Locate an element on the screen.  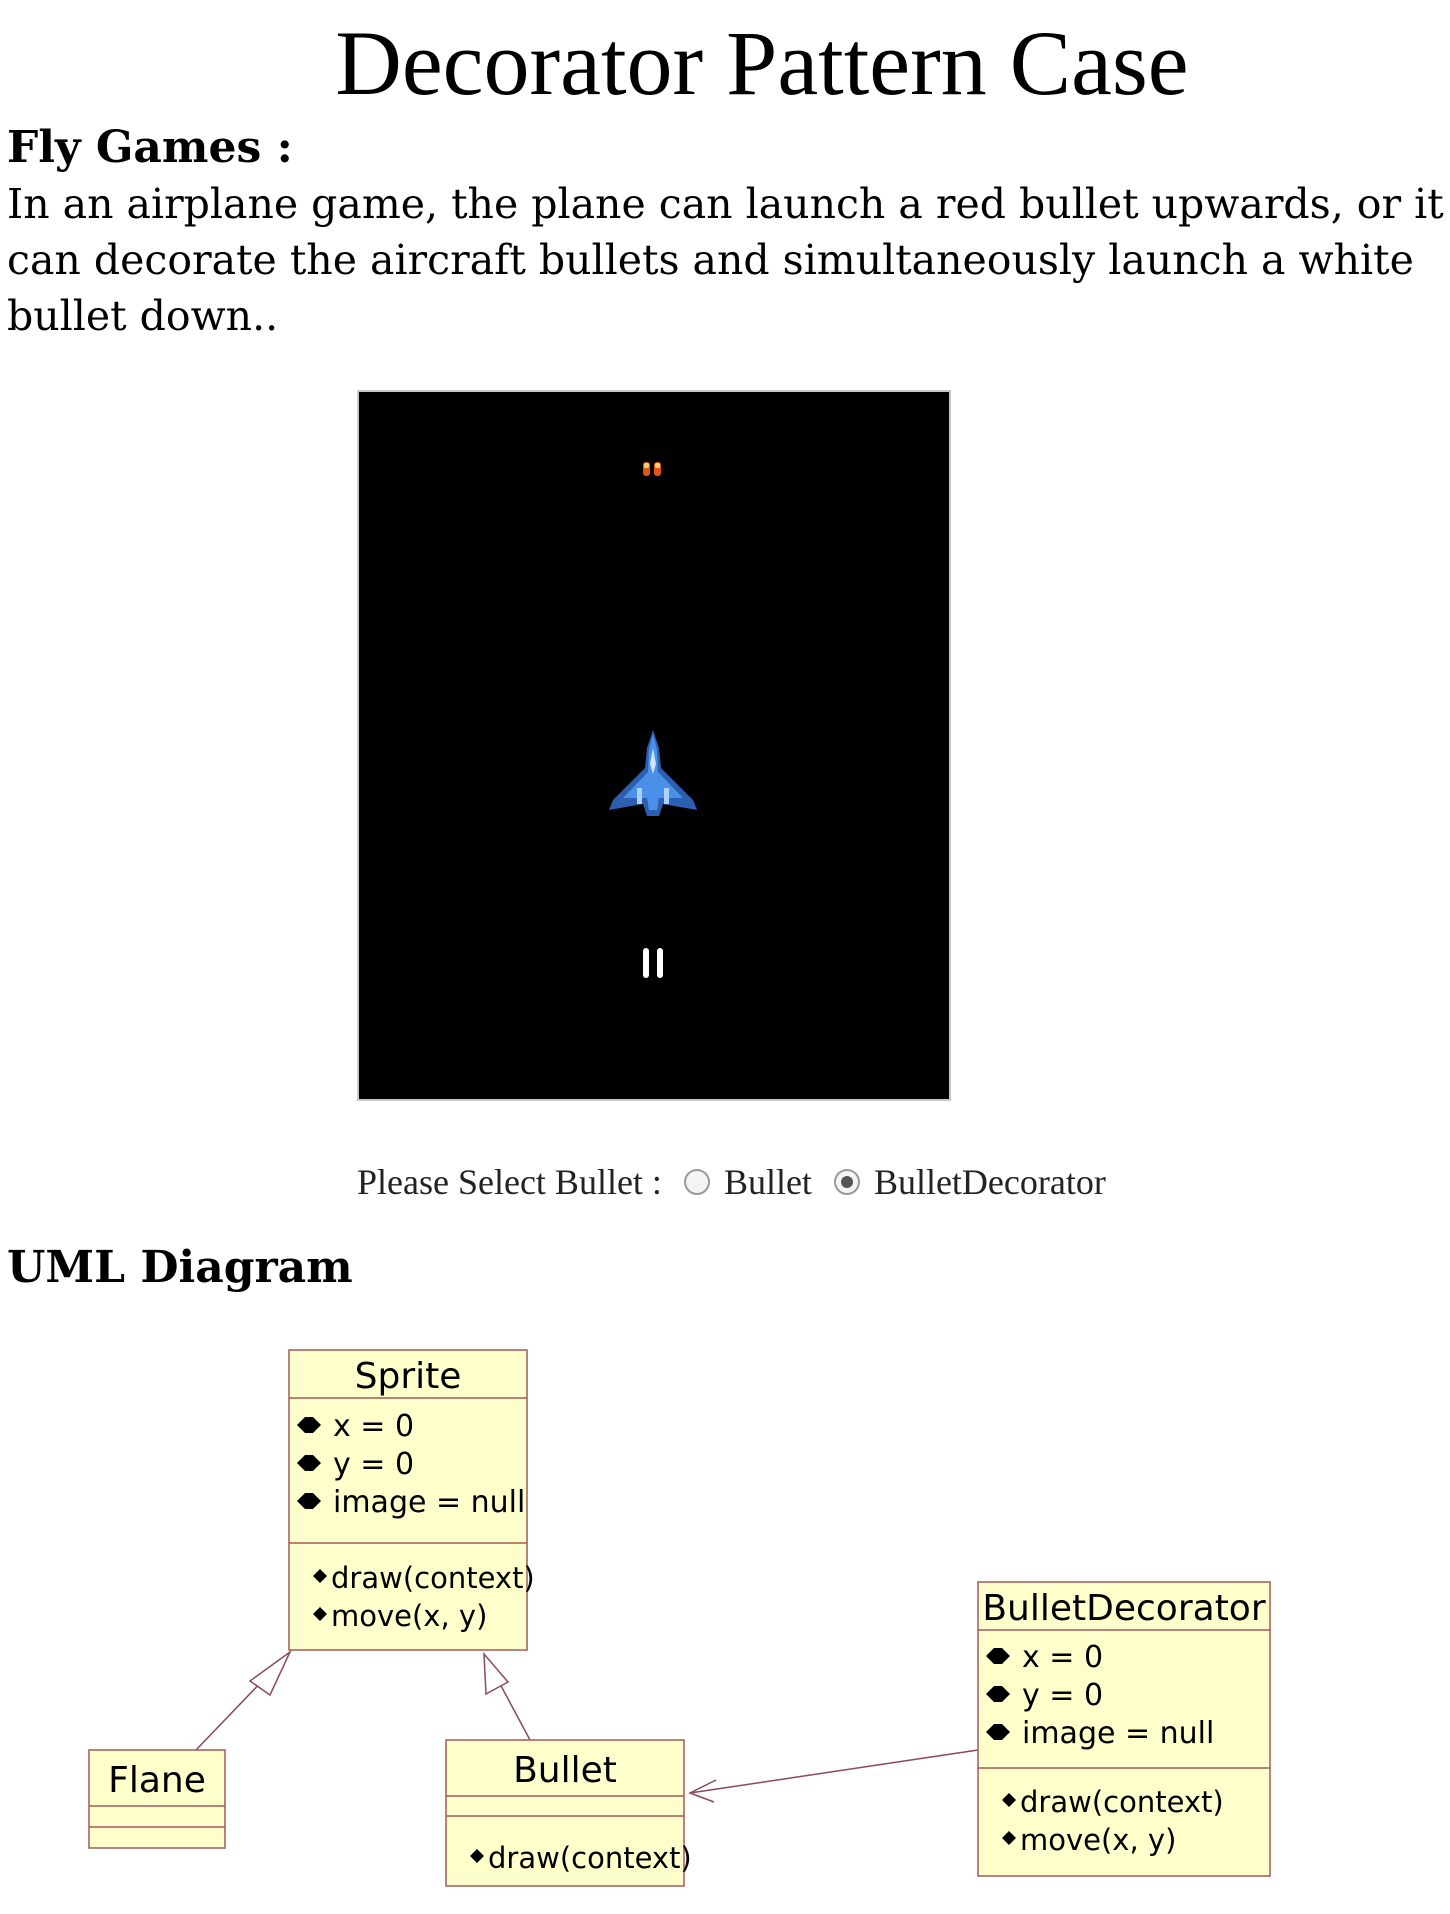
decorator-attr-x: x = 0 is located at coordinates (1062, 1657).